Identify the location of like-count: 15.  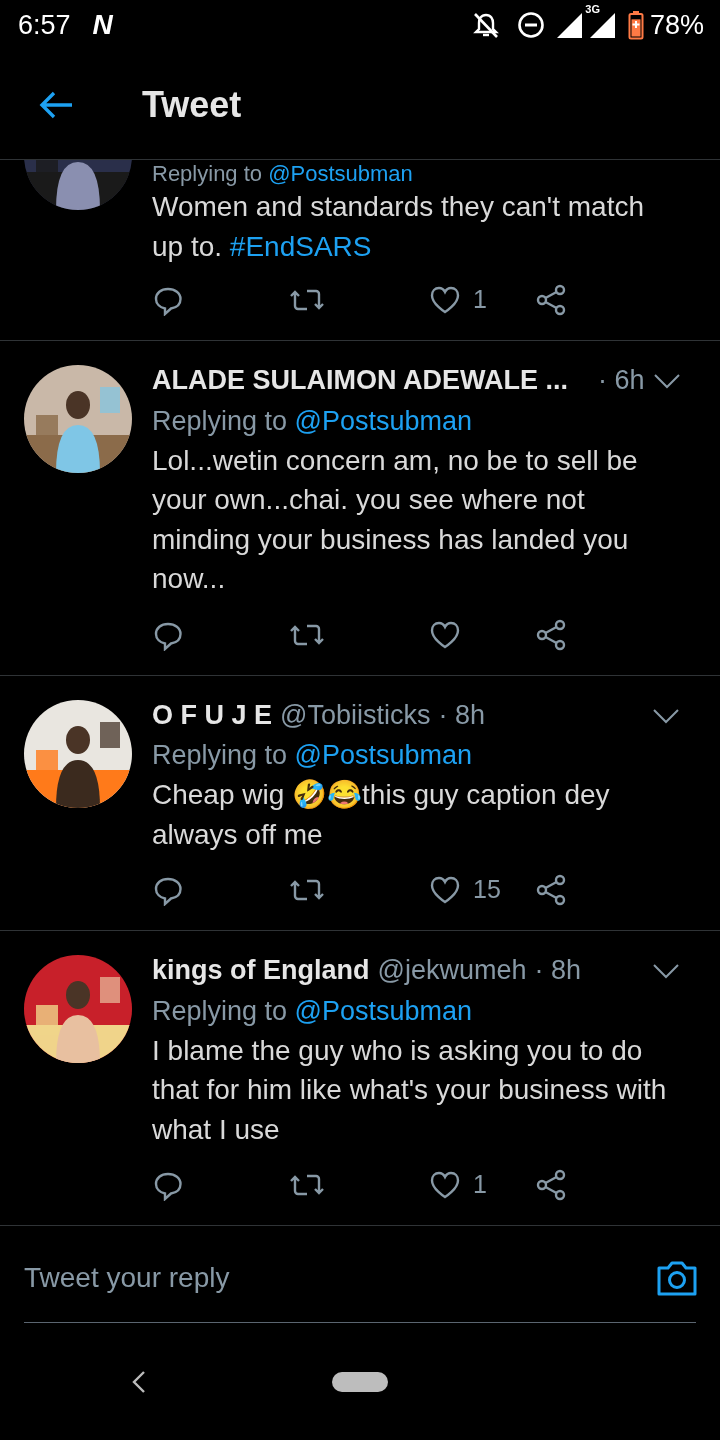
(487, 889).